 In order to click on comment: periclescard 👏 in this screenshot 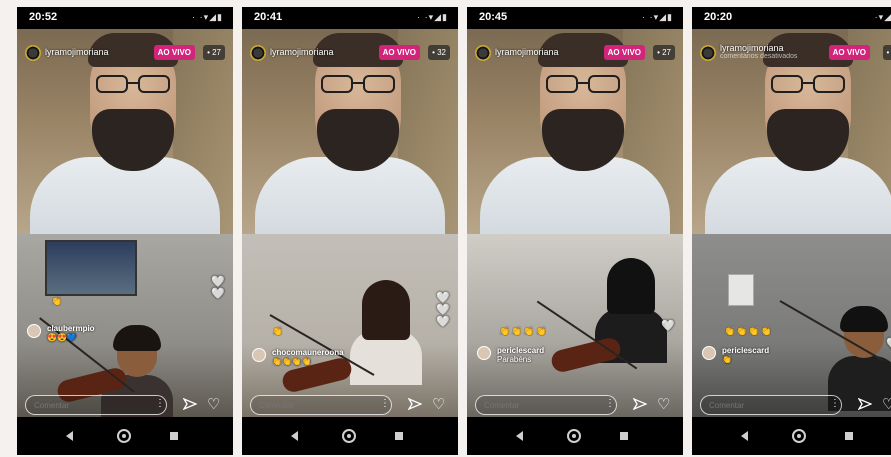, I will do `click(777, 355)`.